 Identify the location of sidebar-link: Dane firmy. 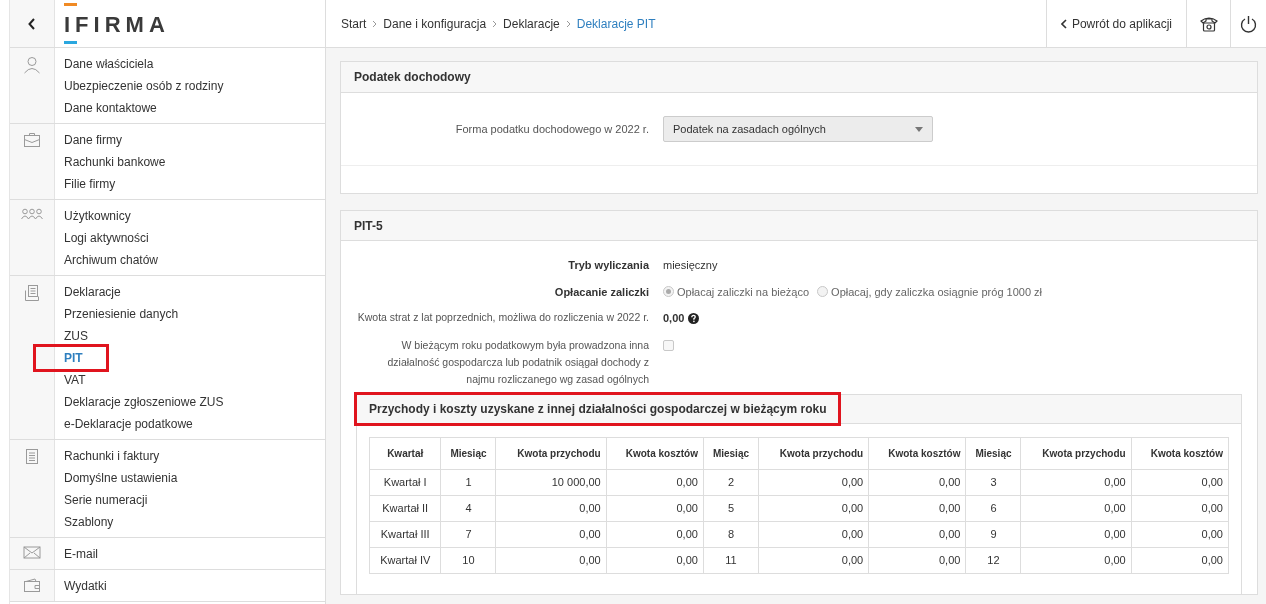
(115, 140).